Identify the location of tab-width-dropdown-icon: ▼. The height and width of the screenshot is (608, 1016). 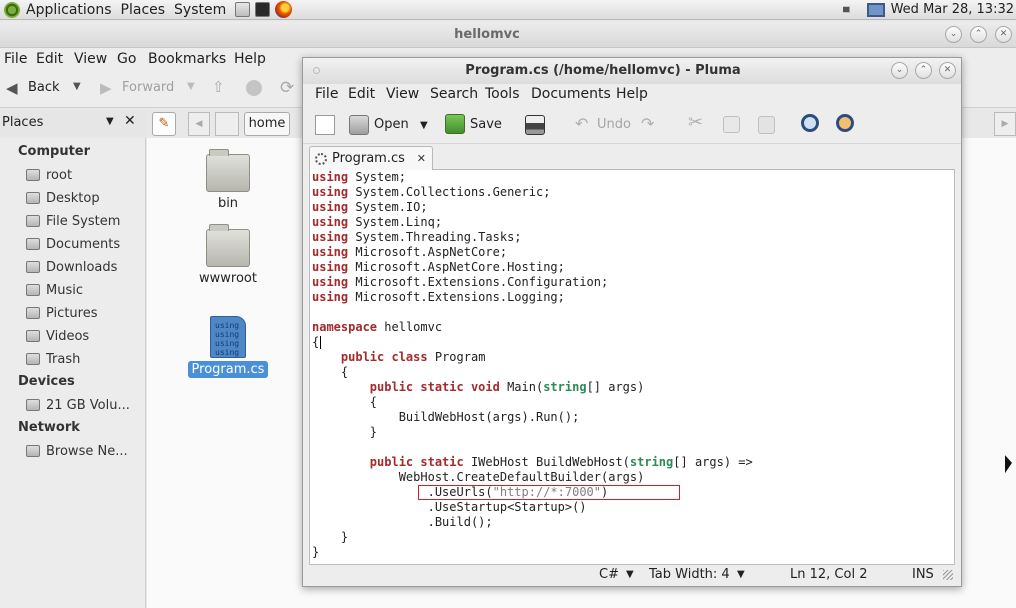
(741, 574).